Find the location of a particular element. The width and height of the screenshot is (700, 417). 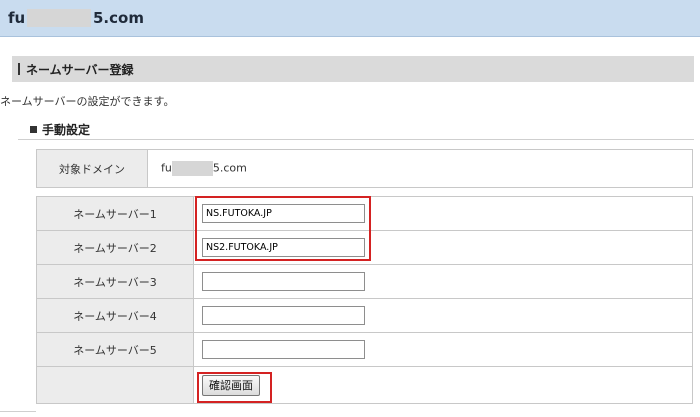

section-title: ネームサーバー登録 is located at coordinates (80, 70).